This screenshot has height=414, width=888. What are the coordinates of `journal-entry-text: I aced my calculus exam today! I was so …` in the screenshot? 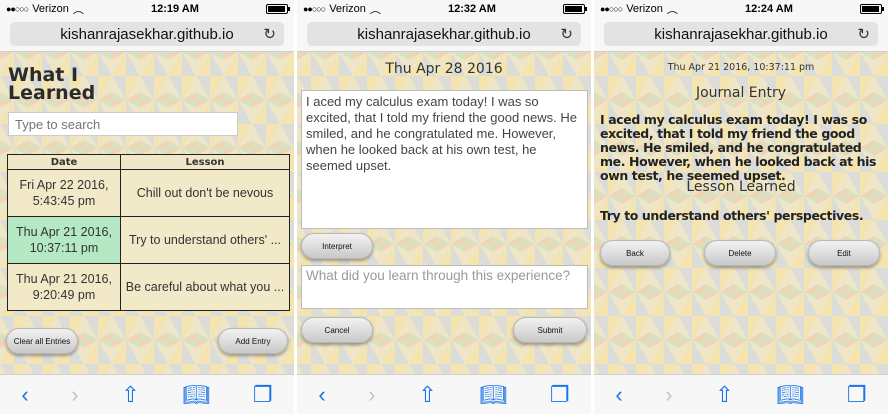 It's located at (738, 147).